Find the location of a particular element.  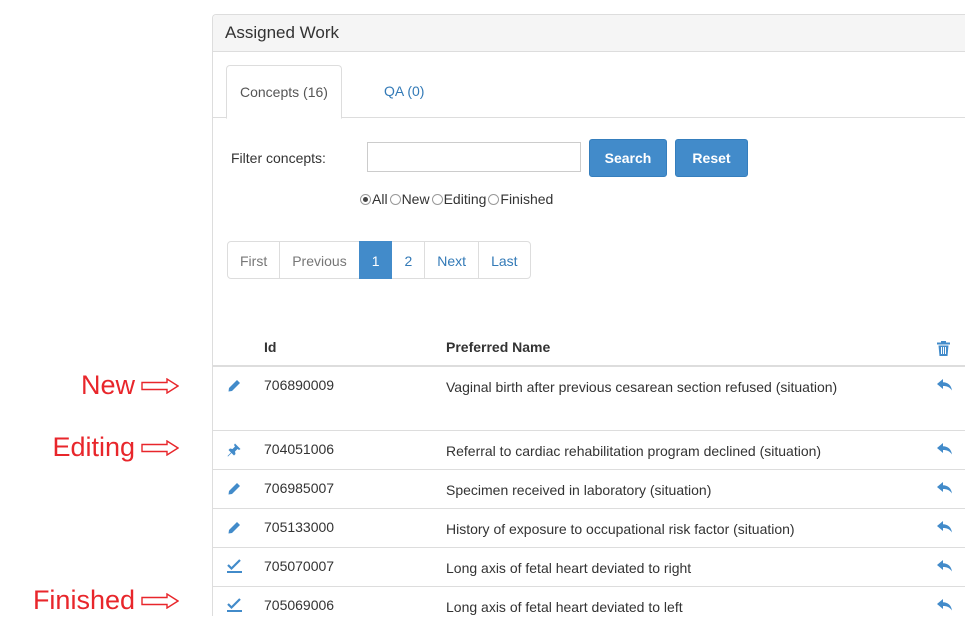

radio-label: New is located at coordinates (415, 199).